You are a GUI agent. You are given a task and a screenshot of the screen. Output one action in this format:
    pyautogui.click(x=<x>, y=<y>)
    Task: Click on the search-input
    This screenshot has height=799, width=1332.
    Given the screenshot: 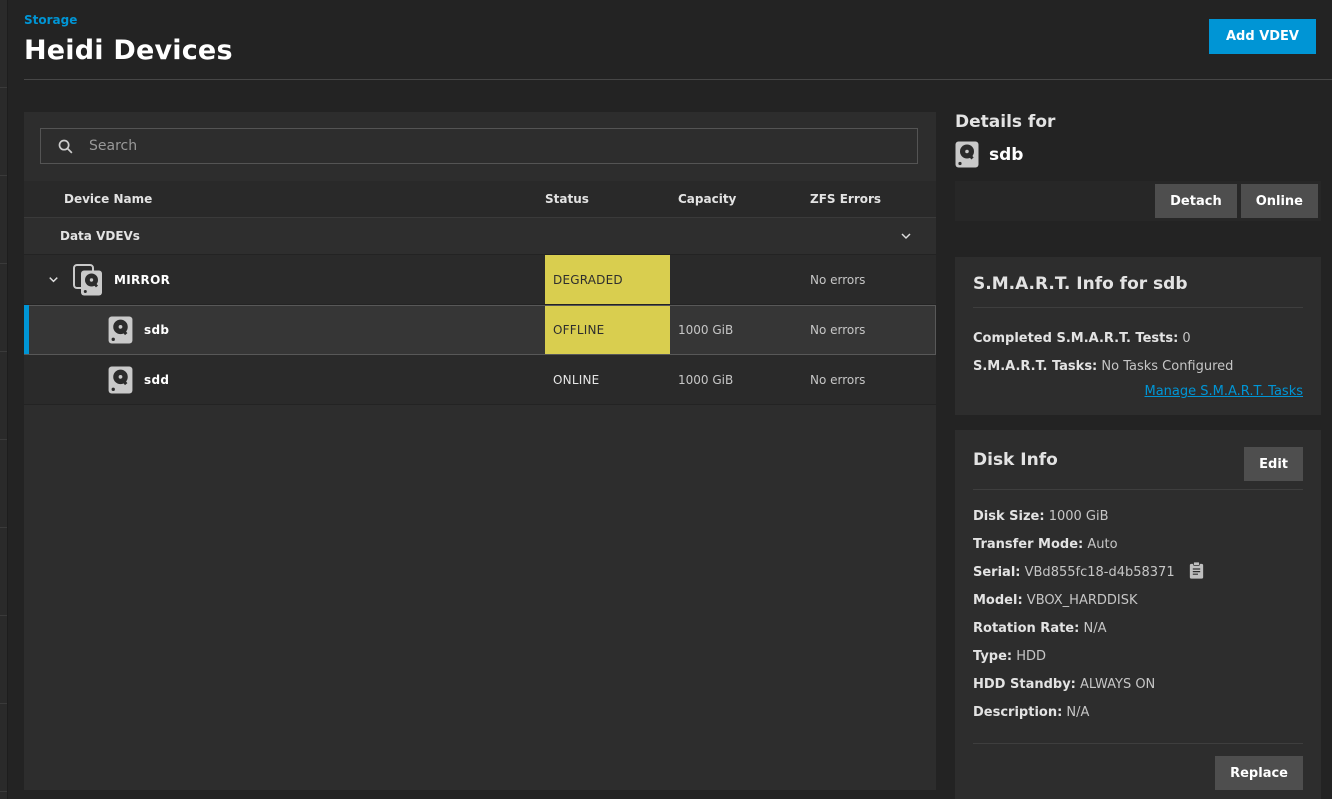 What is the action you would take?
    pyautogui.click(x=497, y=146)
    